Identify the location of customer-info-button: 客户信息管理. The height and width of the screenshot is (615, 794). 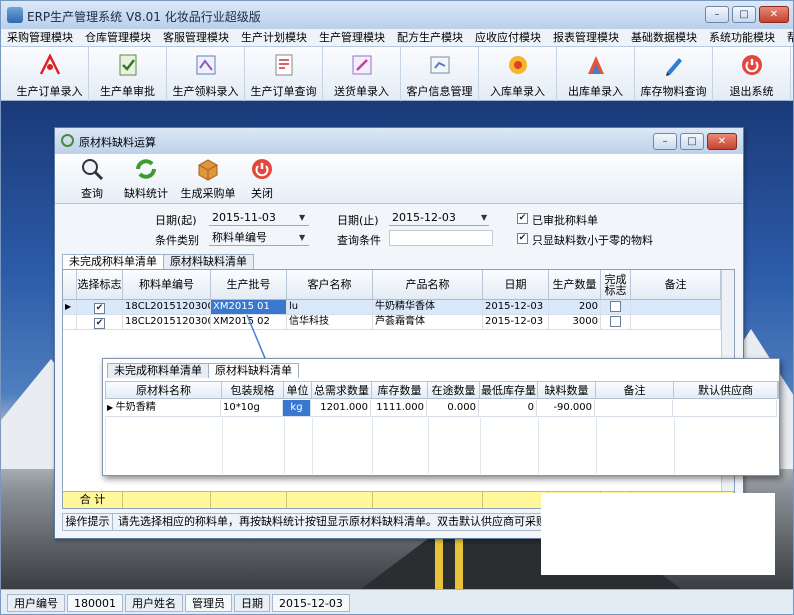
(440, 74).